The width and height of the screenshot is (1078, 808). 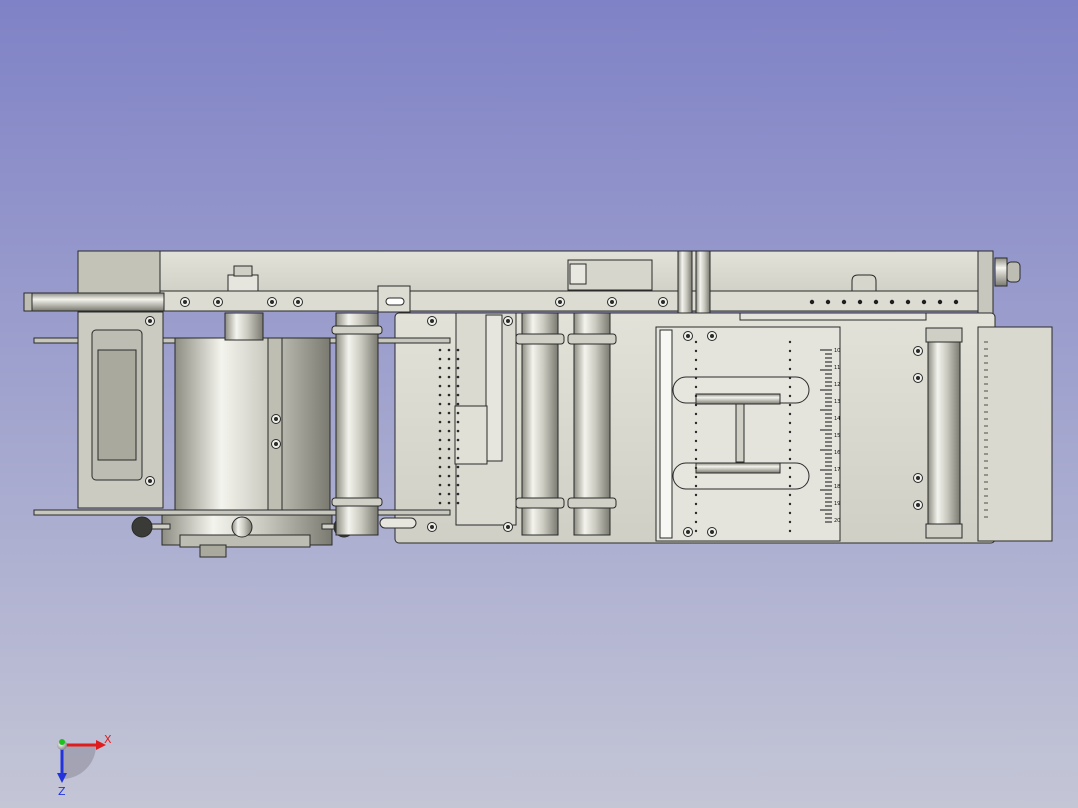 I want to click on top-frame-bottom-rail, so click(x=576, y=301).